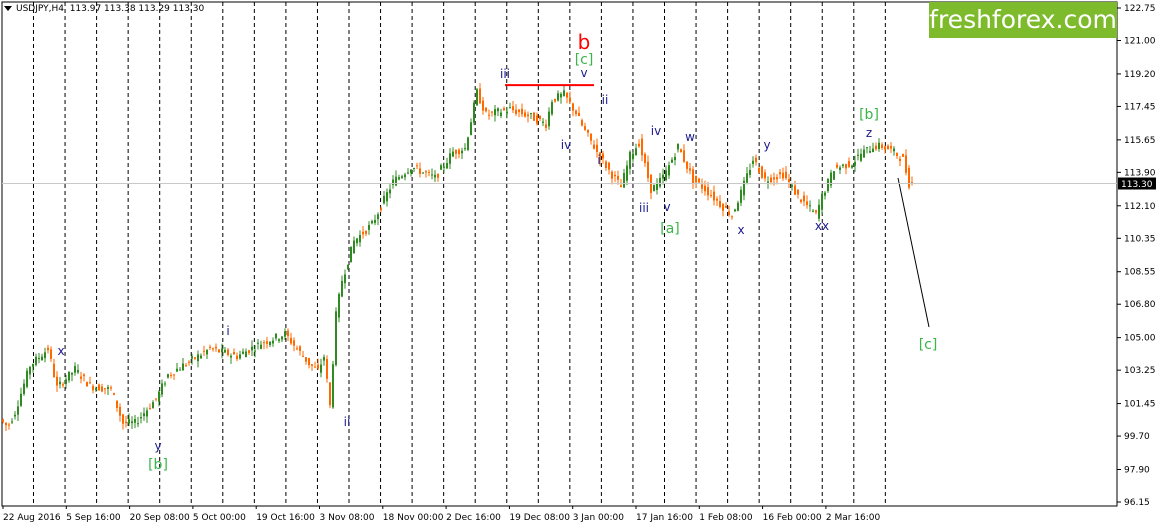  Describe the element at coordinates (726, 518) in the screenshot. I see `x-tick-label: 1 Feb 08:00` at that location.